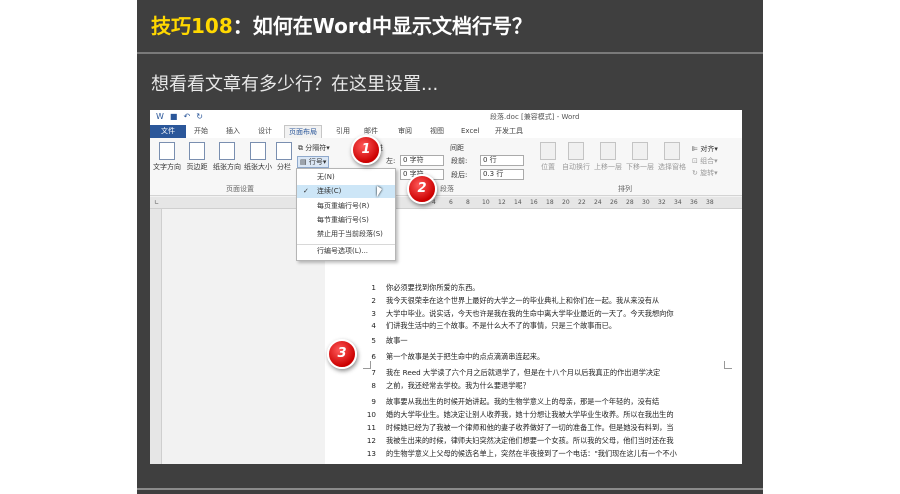  I want to click on wrap-text-button: 自动换行, so click(576, 157).